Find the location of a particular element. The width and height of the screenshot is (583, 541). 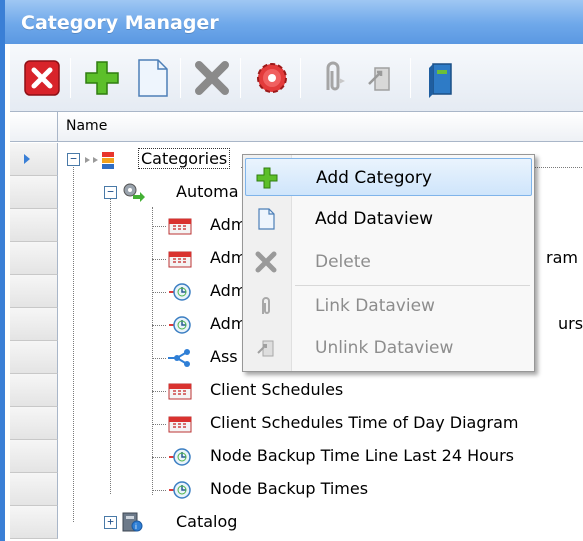

current-row-arrow-icon is located at coordinates (27, 159).